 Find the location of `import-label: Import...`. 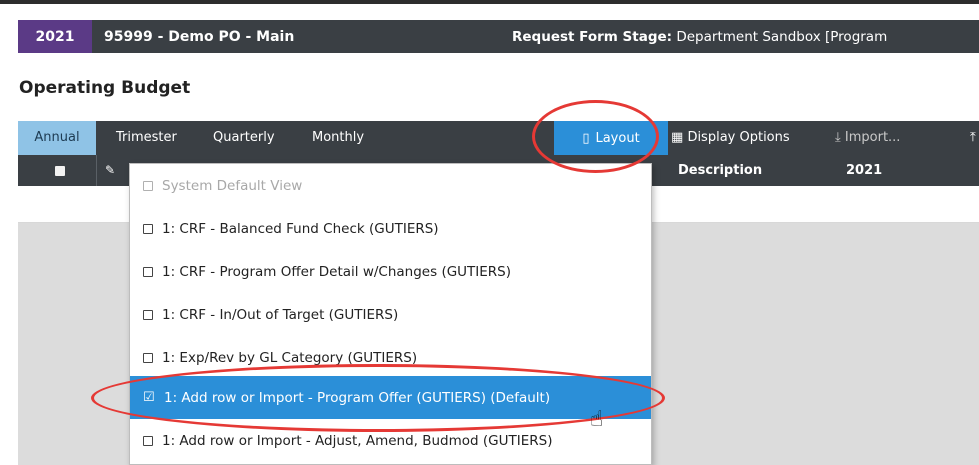

import-label: Import... is located at coordinates (872, 137).